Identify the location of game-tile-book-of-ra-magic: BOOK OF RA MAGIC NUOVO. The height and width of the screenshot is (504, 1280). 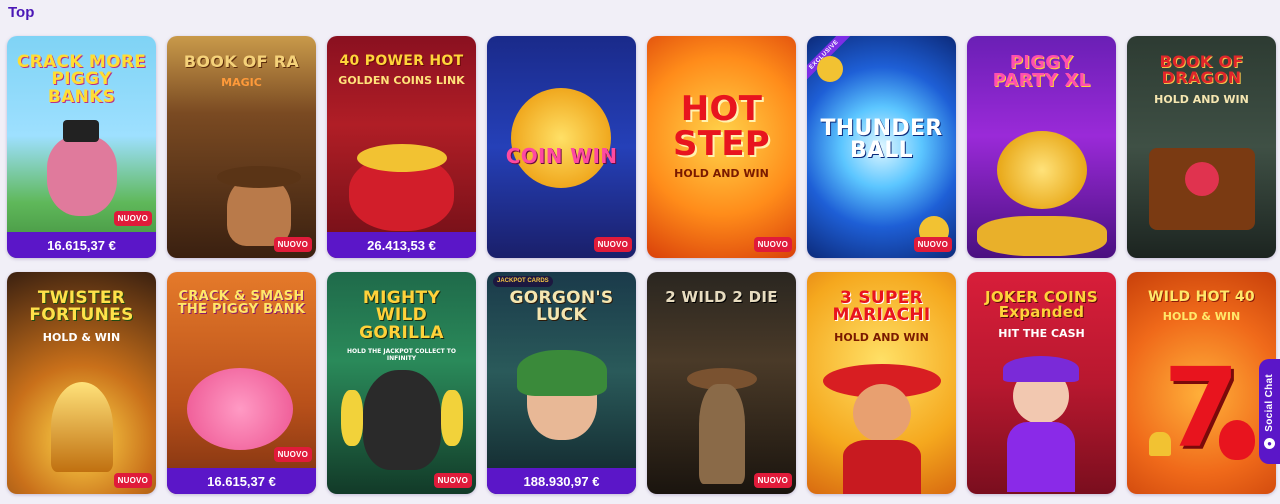
(241, 147).